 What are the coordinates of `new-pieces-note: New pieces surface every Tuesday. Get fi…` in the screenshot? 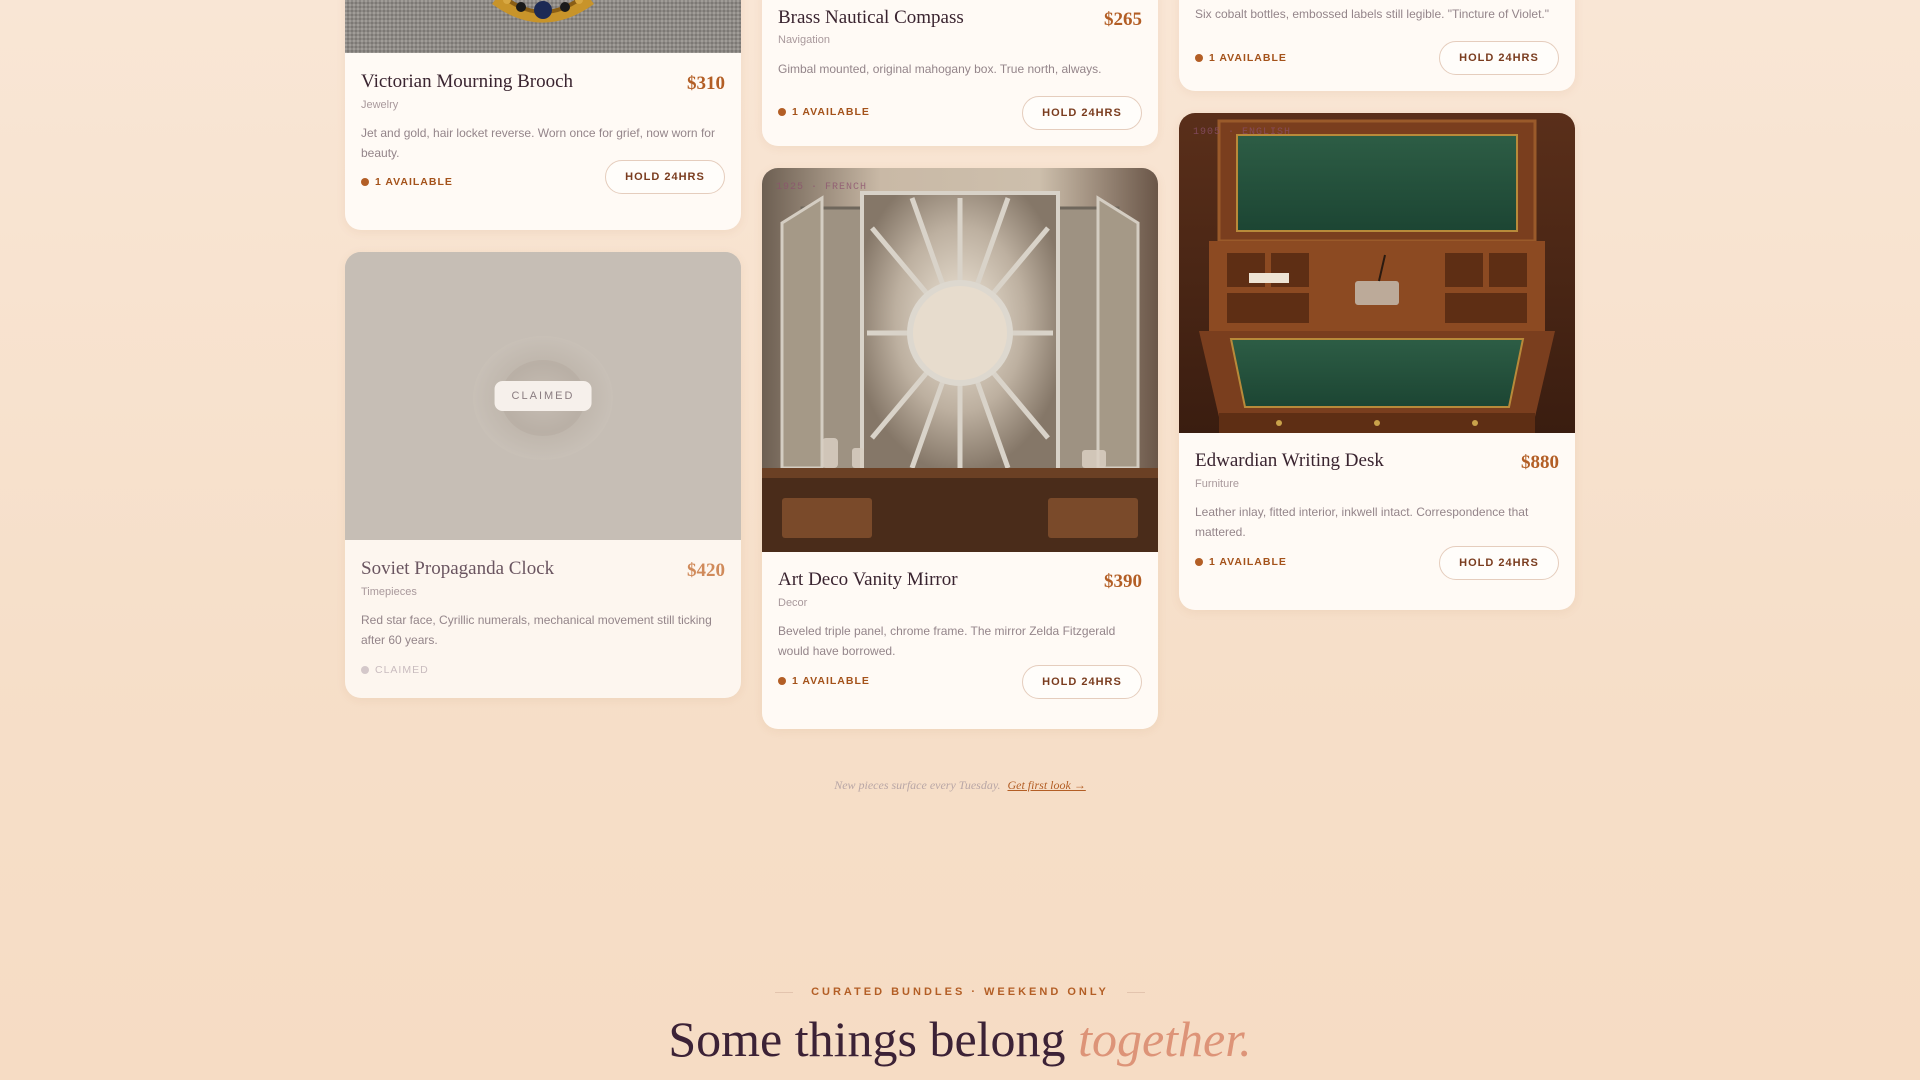 It's located at (960, 785).